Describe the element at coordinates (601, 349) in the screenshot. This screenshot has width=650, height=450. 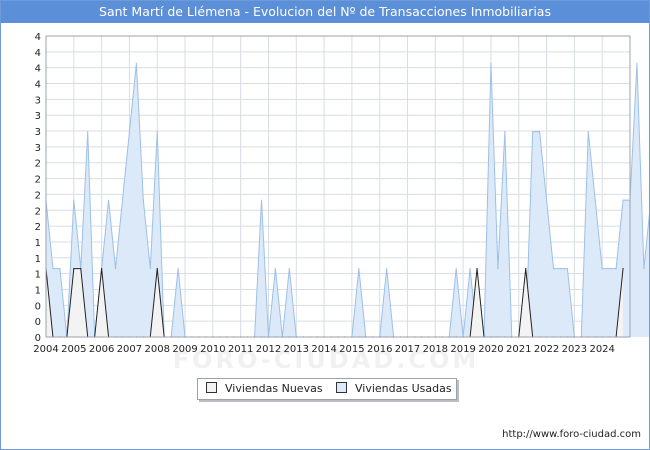
I see `x-tick-label: 2024` at that location.